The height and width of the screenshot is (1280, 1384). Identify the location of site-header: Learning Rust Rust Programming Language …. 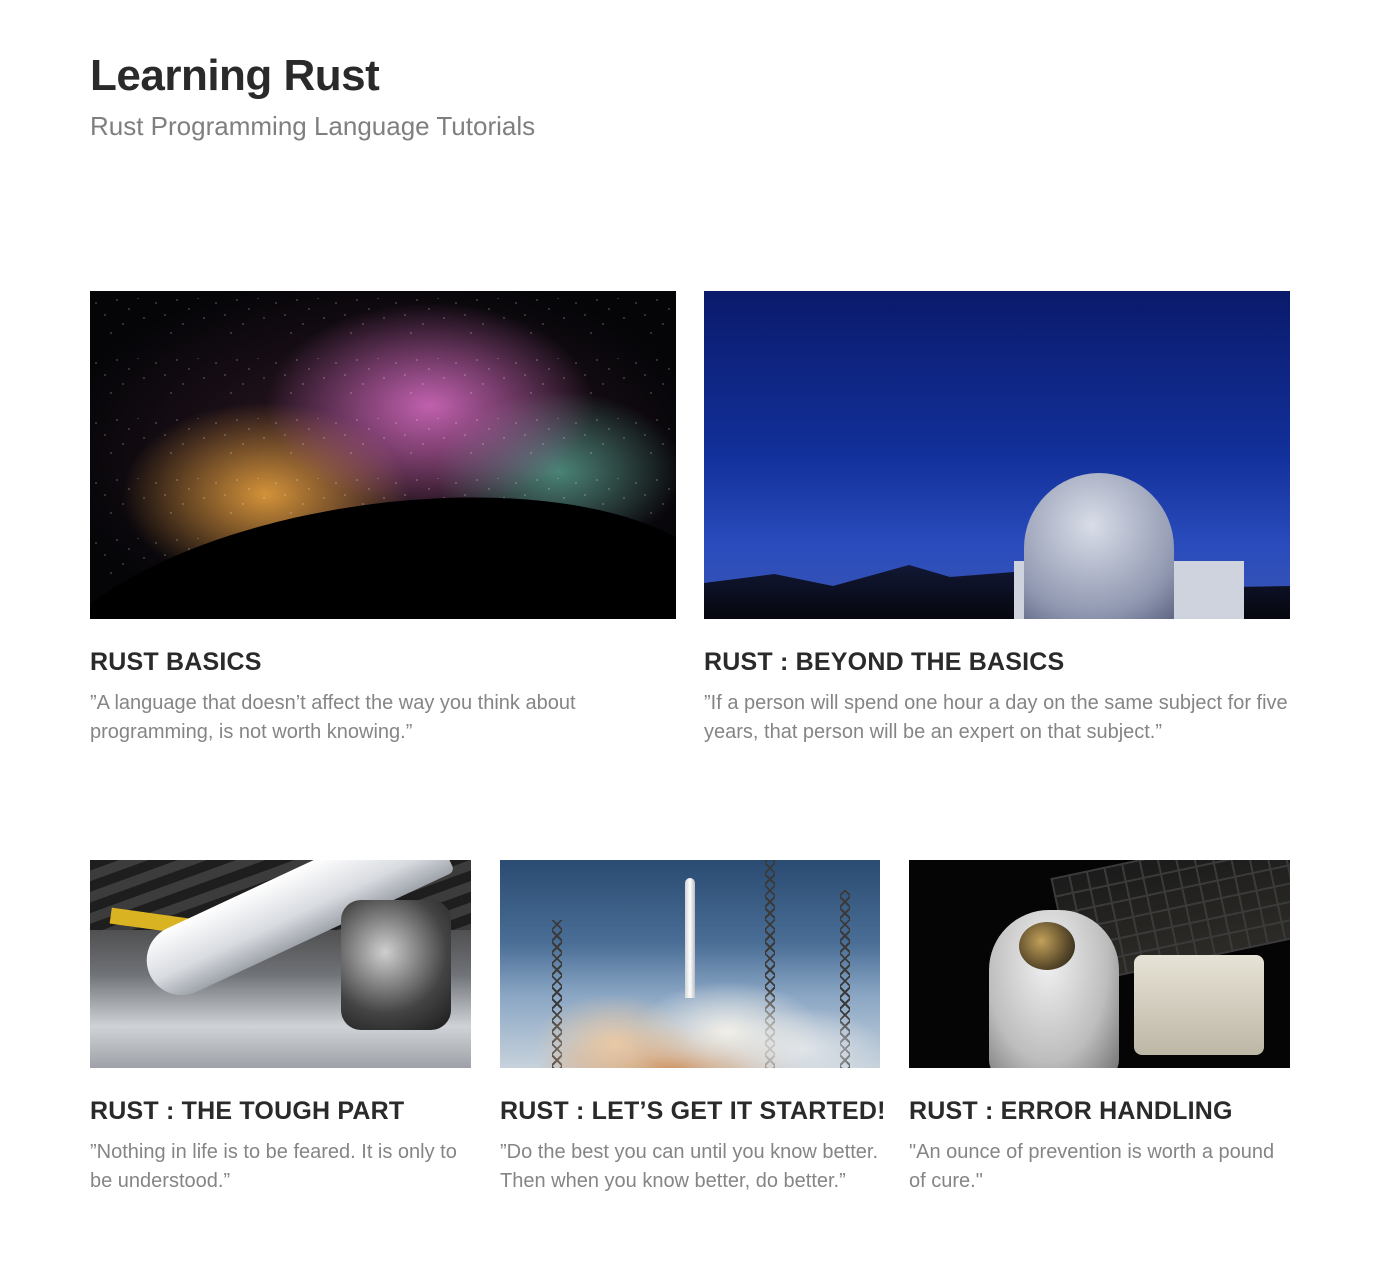
(312, 96).